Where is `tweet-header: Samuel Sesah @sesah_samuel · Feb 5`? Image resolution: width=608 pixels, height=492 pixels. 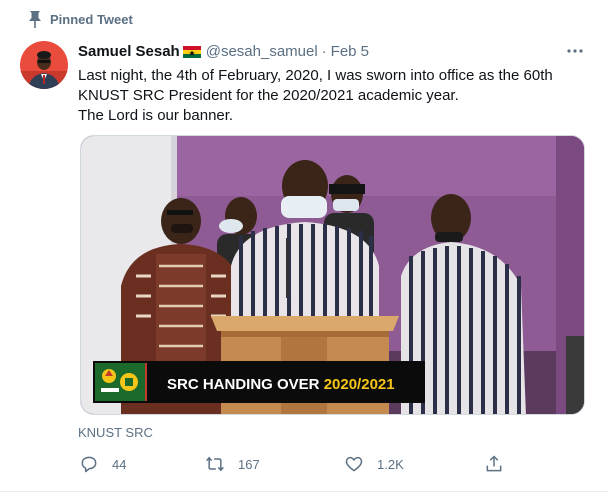
tweet-header: Samuel Sesah @sesah_samuel · Feb 5 is located at coordinates (223, 51).